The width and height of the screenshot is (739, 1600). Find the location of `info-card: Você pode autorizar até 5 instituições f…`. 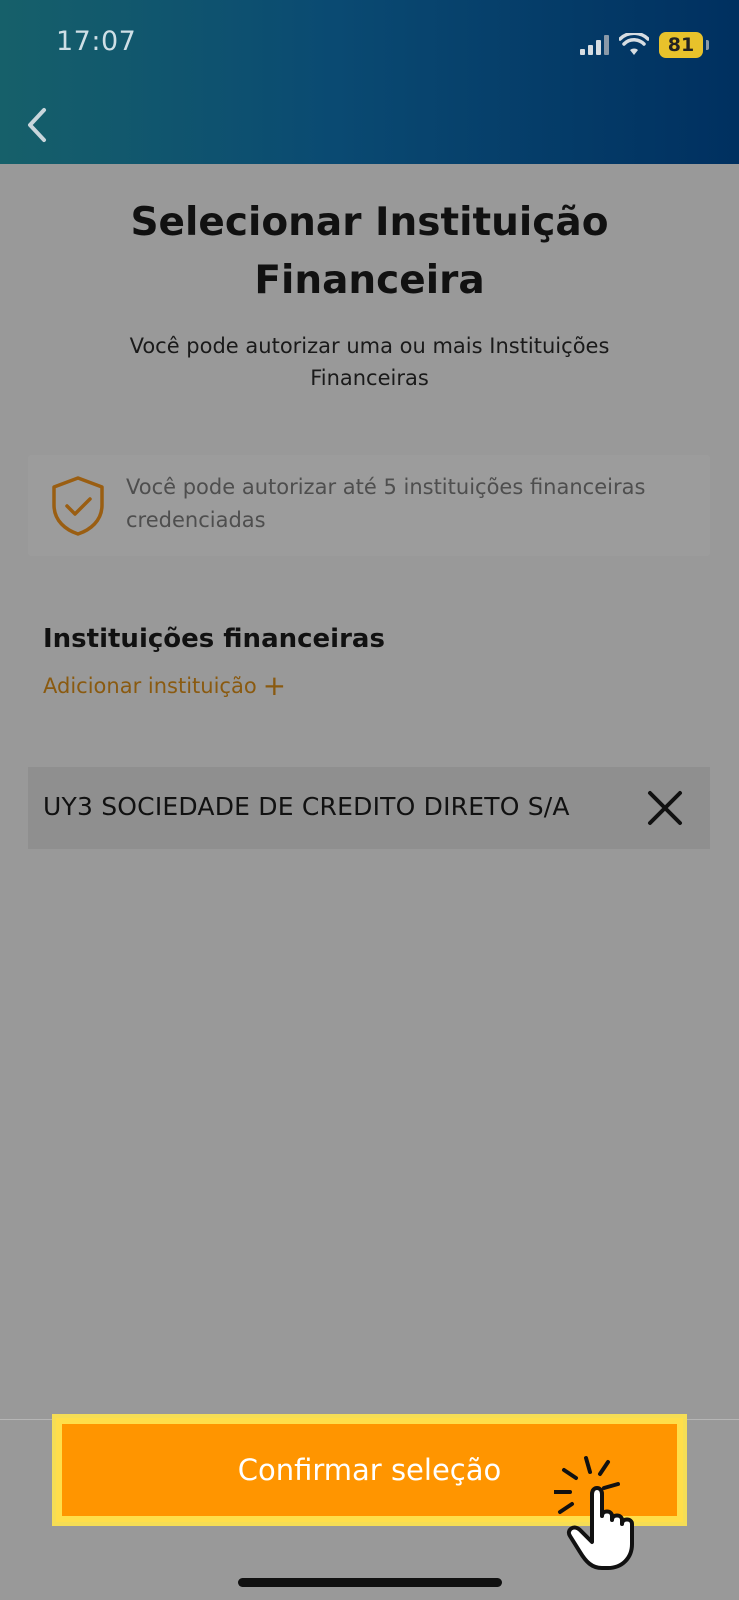

info-card: Você pode autorizar até 5 instituições f… is located at coordinates (369, 505).